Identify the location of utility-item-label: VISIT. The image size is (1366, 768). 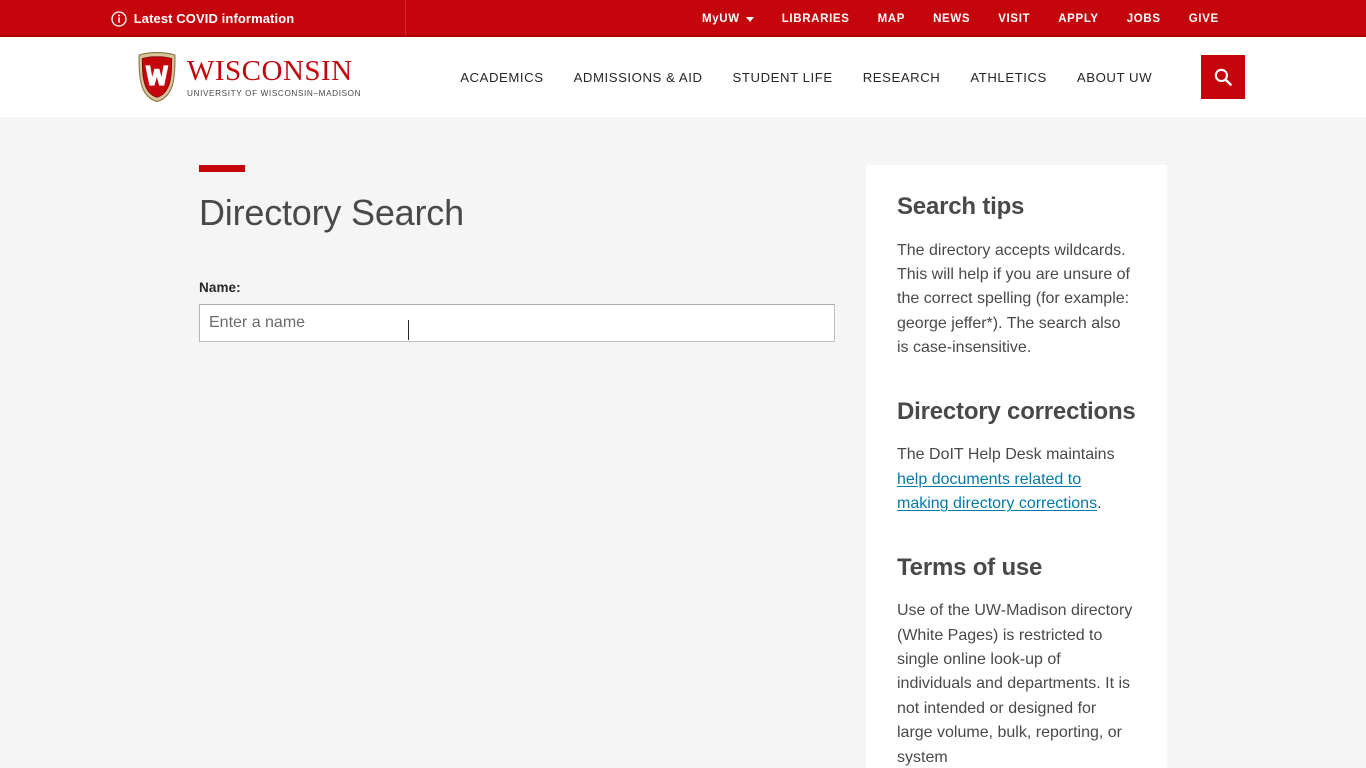
(1014, 18).